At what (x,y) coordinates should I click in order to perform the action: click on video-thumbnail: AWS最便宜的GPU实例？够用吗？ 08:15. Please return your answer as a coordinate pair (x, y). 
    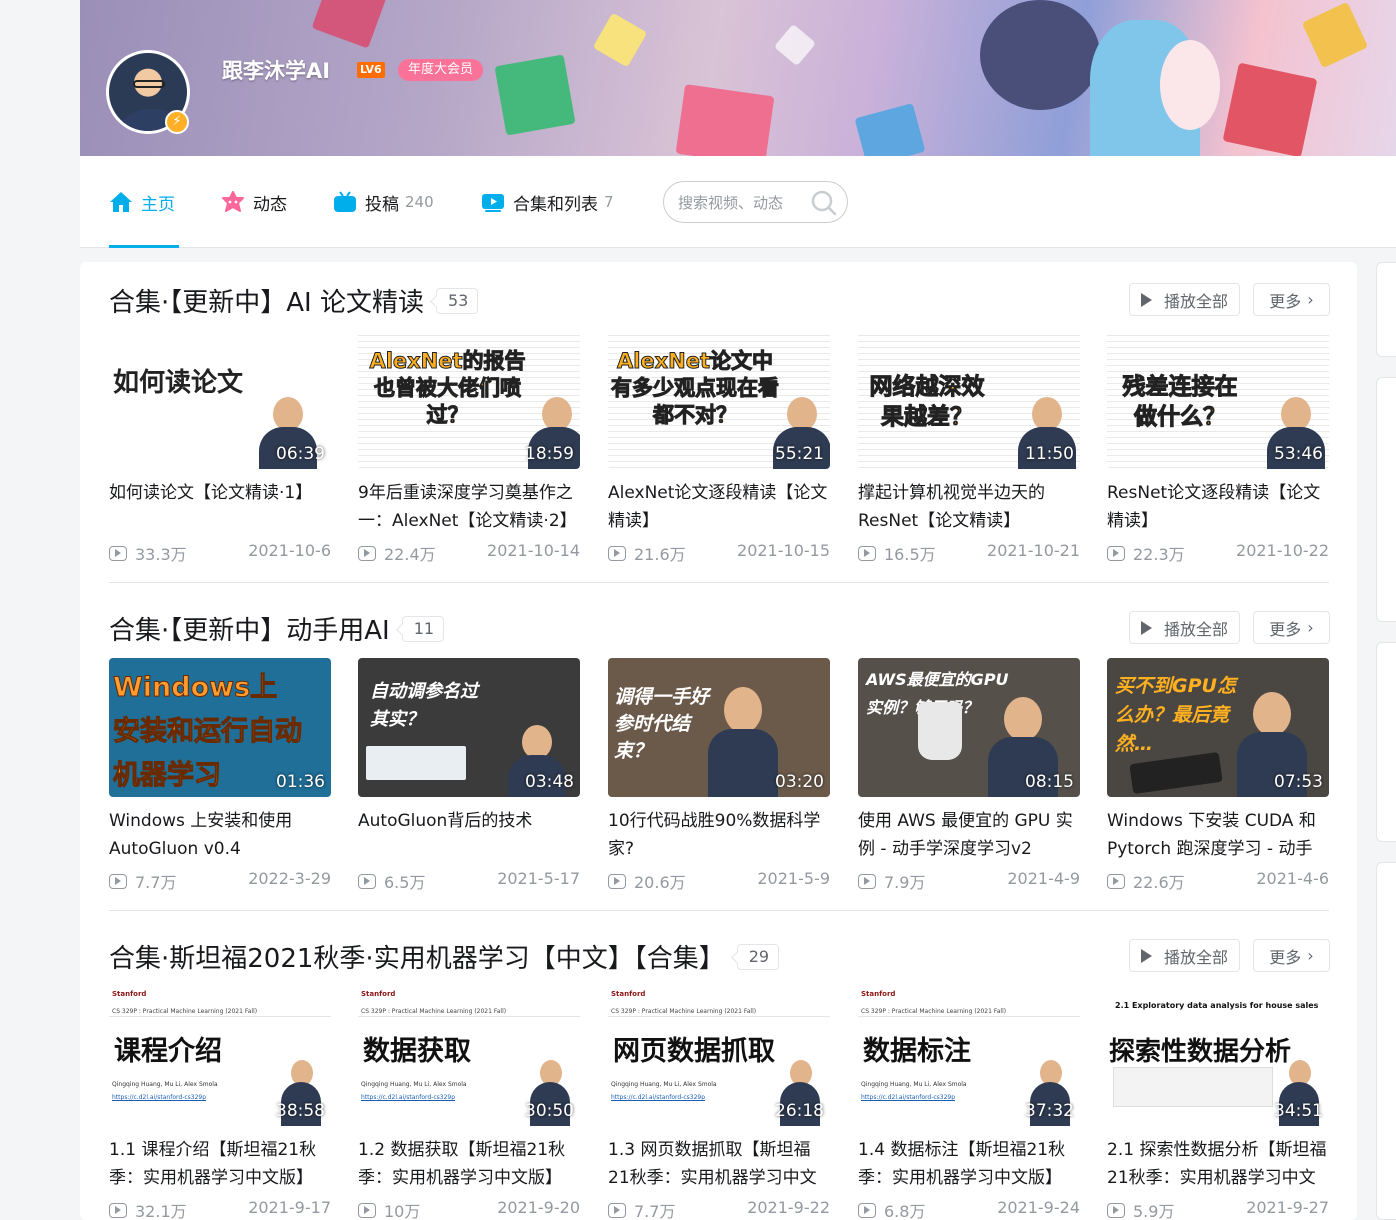
    Looking at the image, I should click on (969, 727).